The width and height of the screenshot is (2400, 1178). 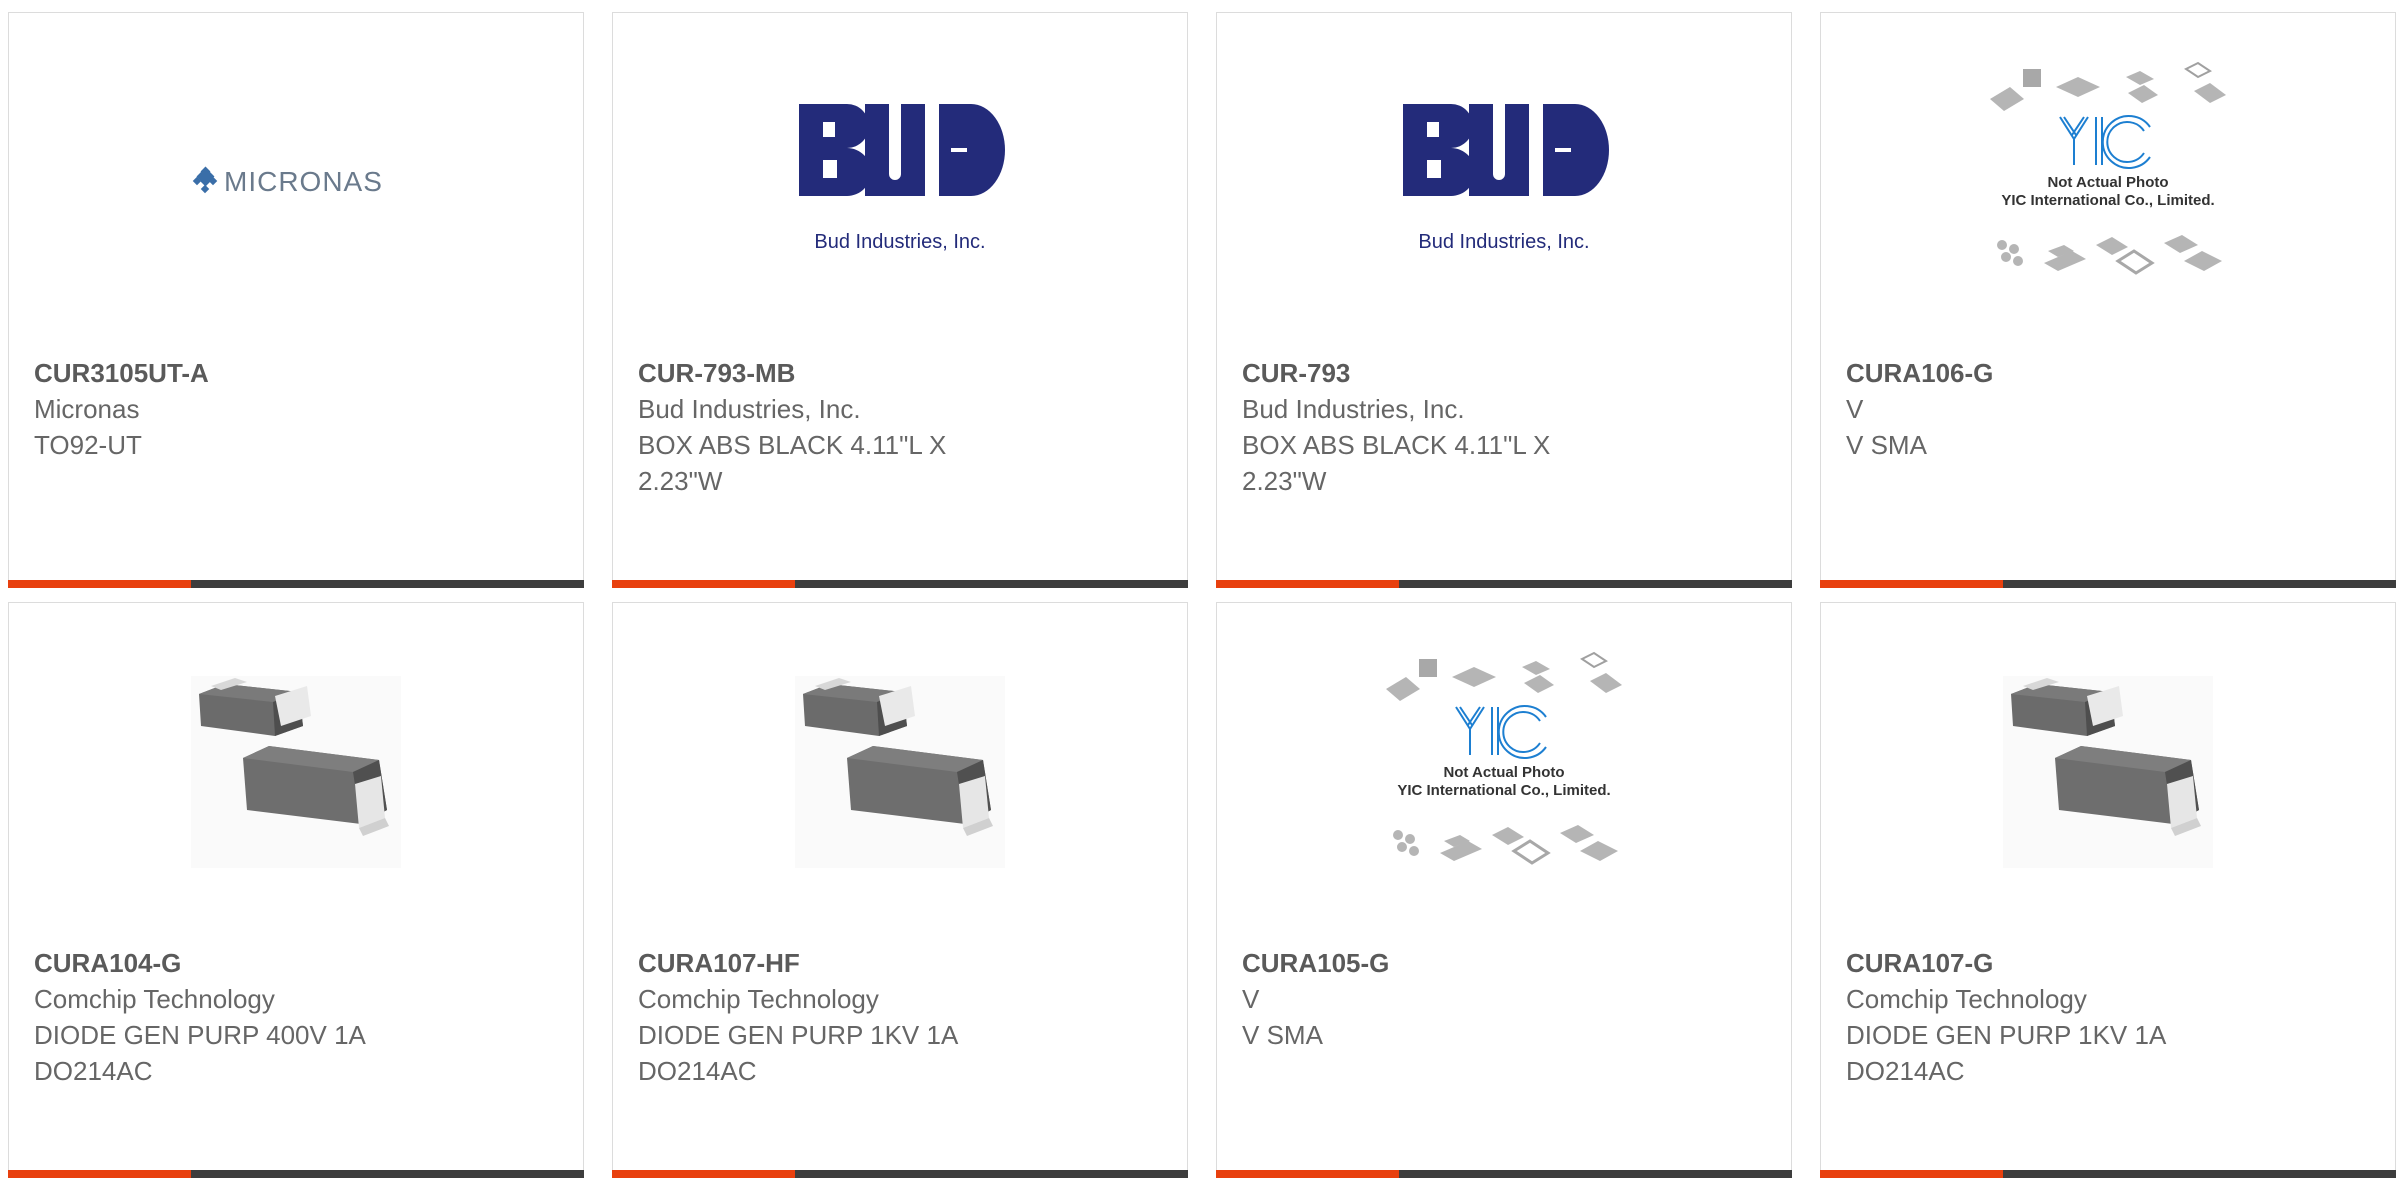 I want to click on description: TO92-UT, so click(x=88, y=445).